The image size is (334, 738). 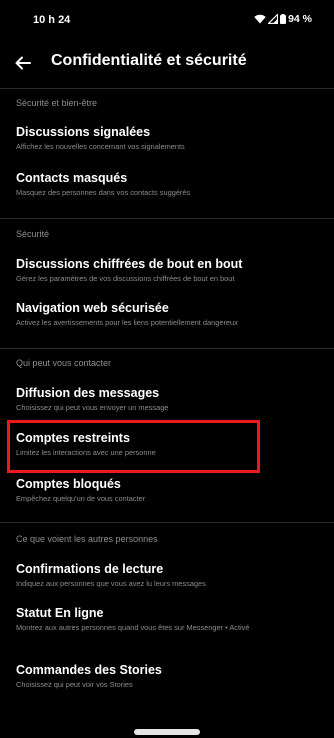 What do you see at coordinates (81, 498) in the screenshot?
I see `setting-subtitle: Empêchez quelqu'un de vous contacter` at bounding box center [81, 498].